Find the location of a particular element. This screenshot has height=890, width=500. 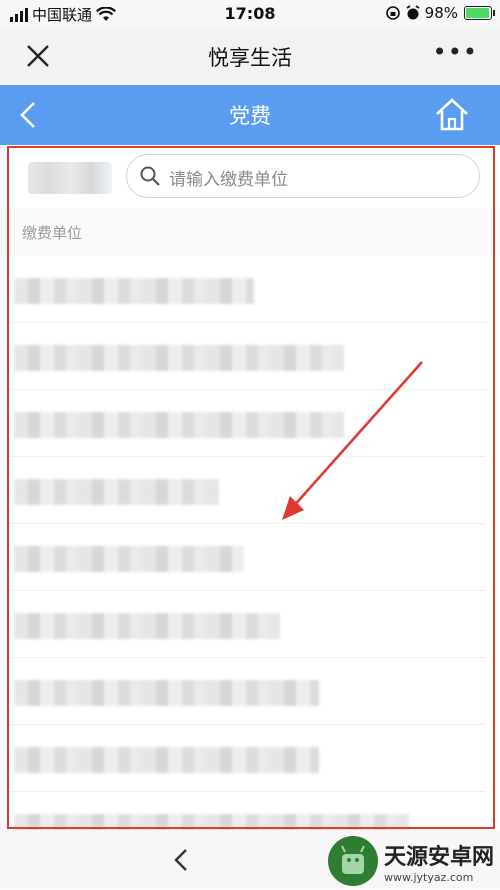

app-title: 悦享生活 is located at coordinates (250, 58).